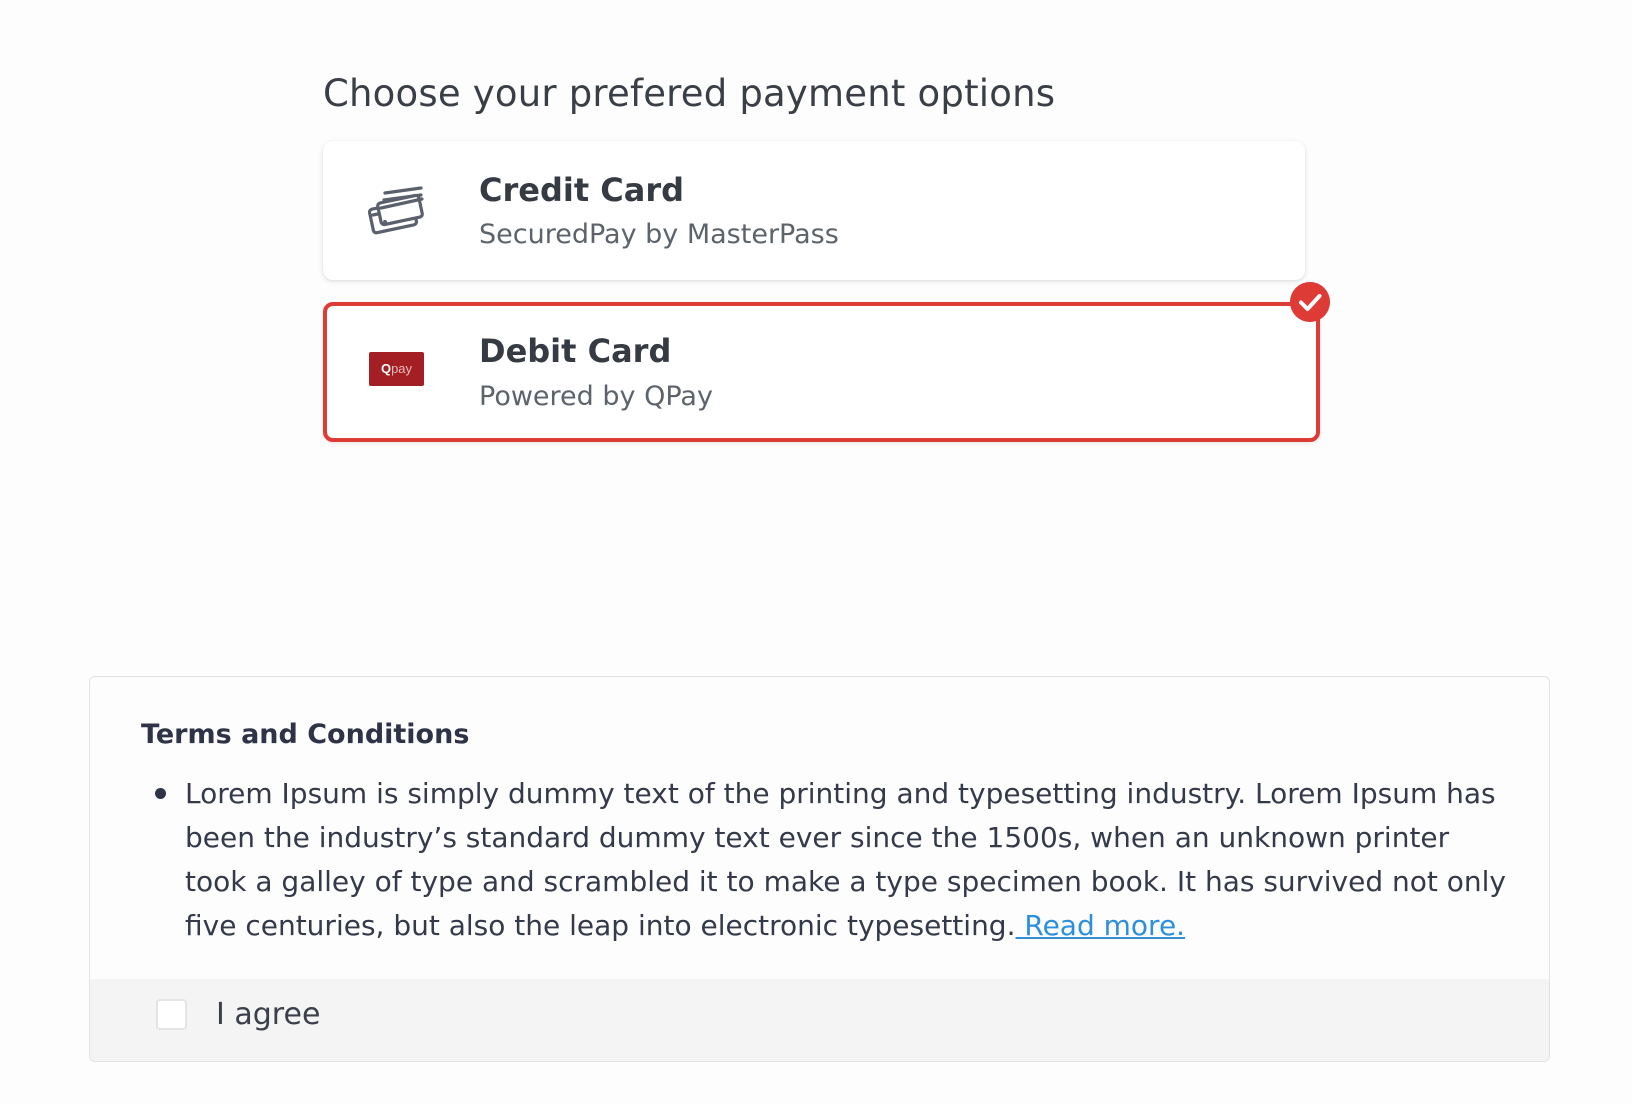 This screenshot has width=1632, height=1104. Describe the element at coordinates (402, 368) in the screenshot. I see `qpay-logo-pay: pay` at that location.